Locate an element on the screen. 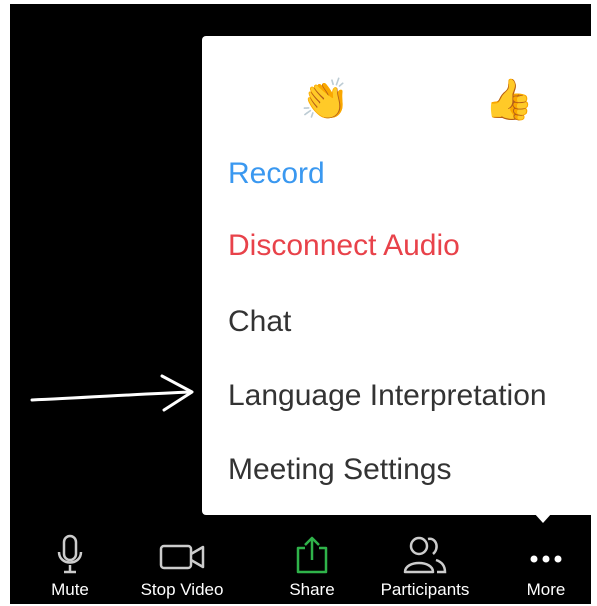 The image size is (597, 606). share-upload-icon is located at coordinates (312, 555).